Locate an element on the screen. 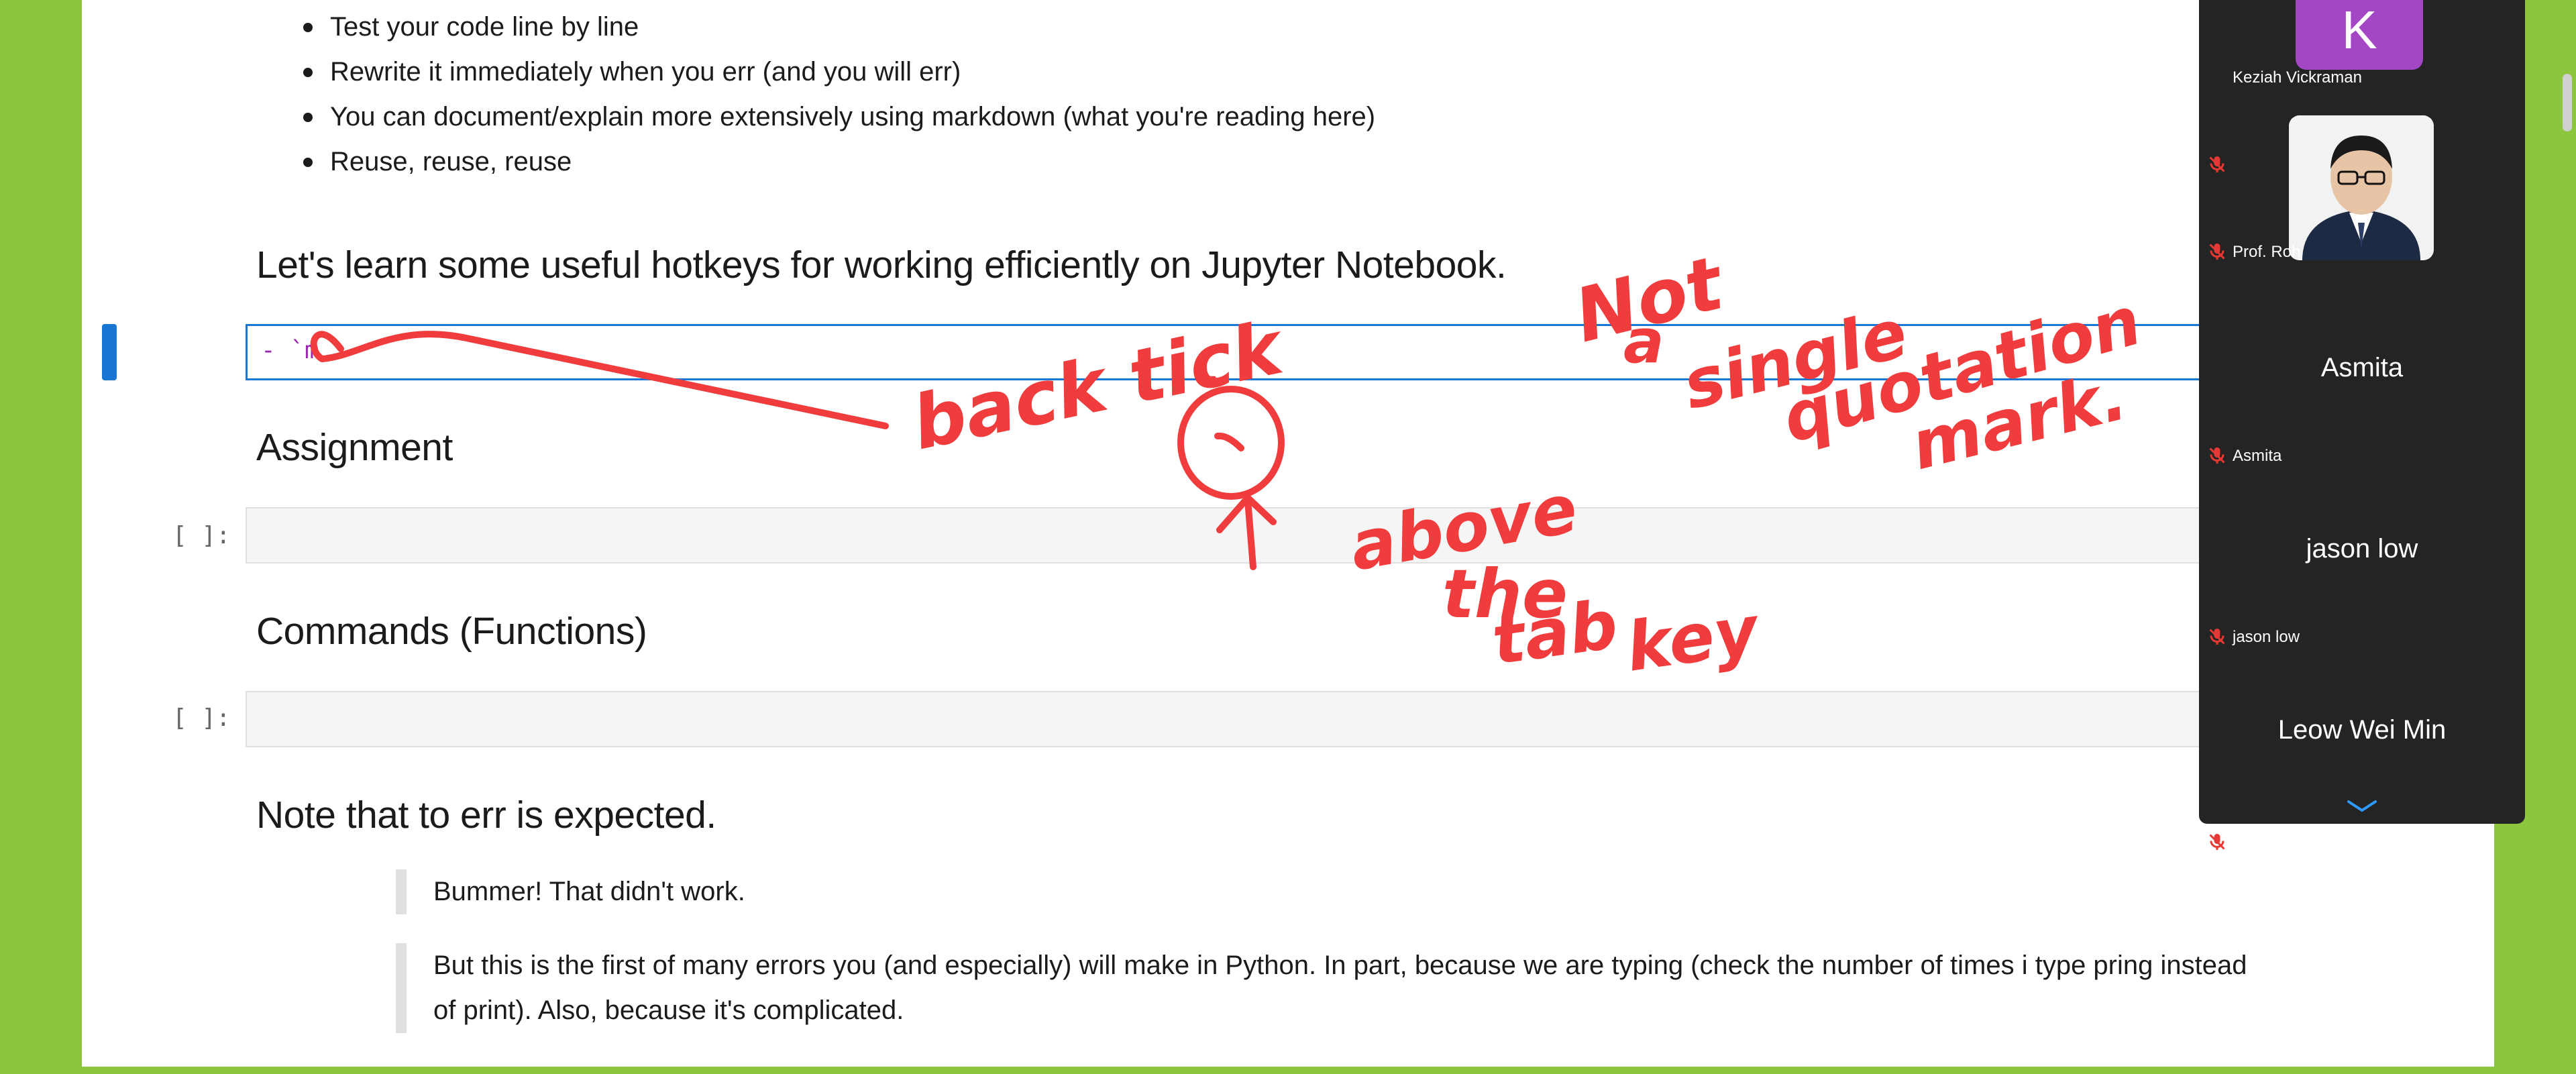  up-arrow is located at coordinates (1246, 532).